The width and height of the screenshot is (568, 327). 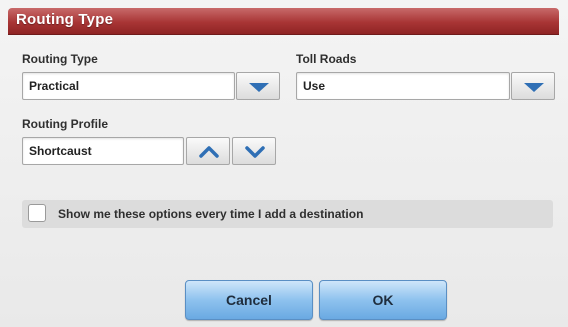 I want to click on routing-profile-down-button, so click(x=254, y=151).